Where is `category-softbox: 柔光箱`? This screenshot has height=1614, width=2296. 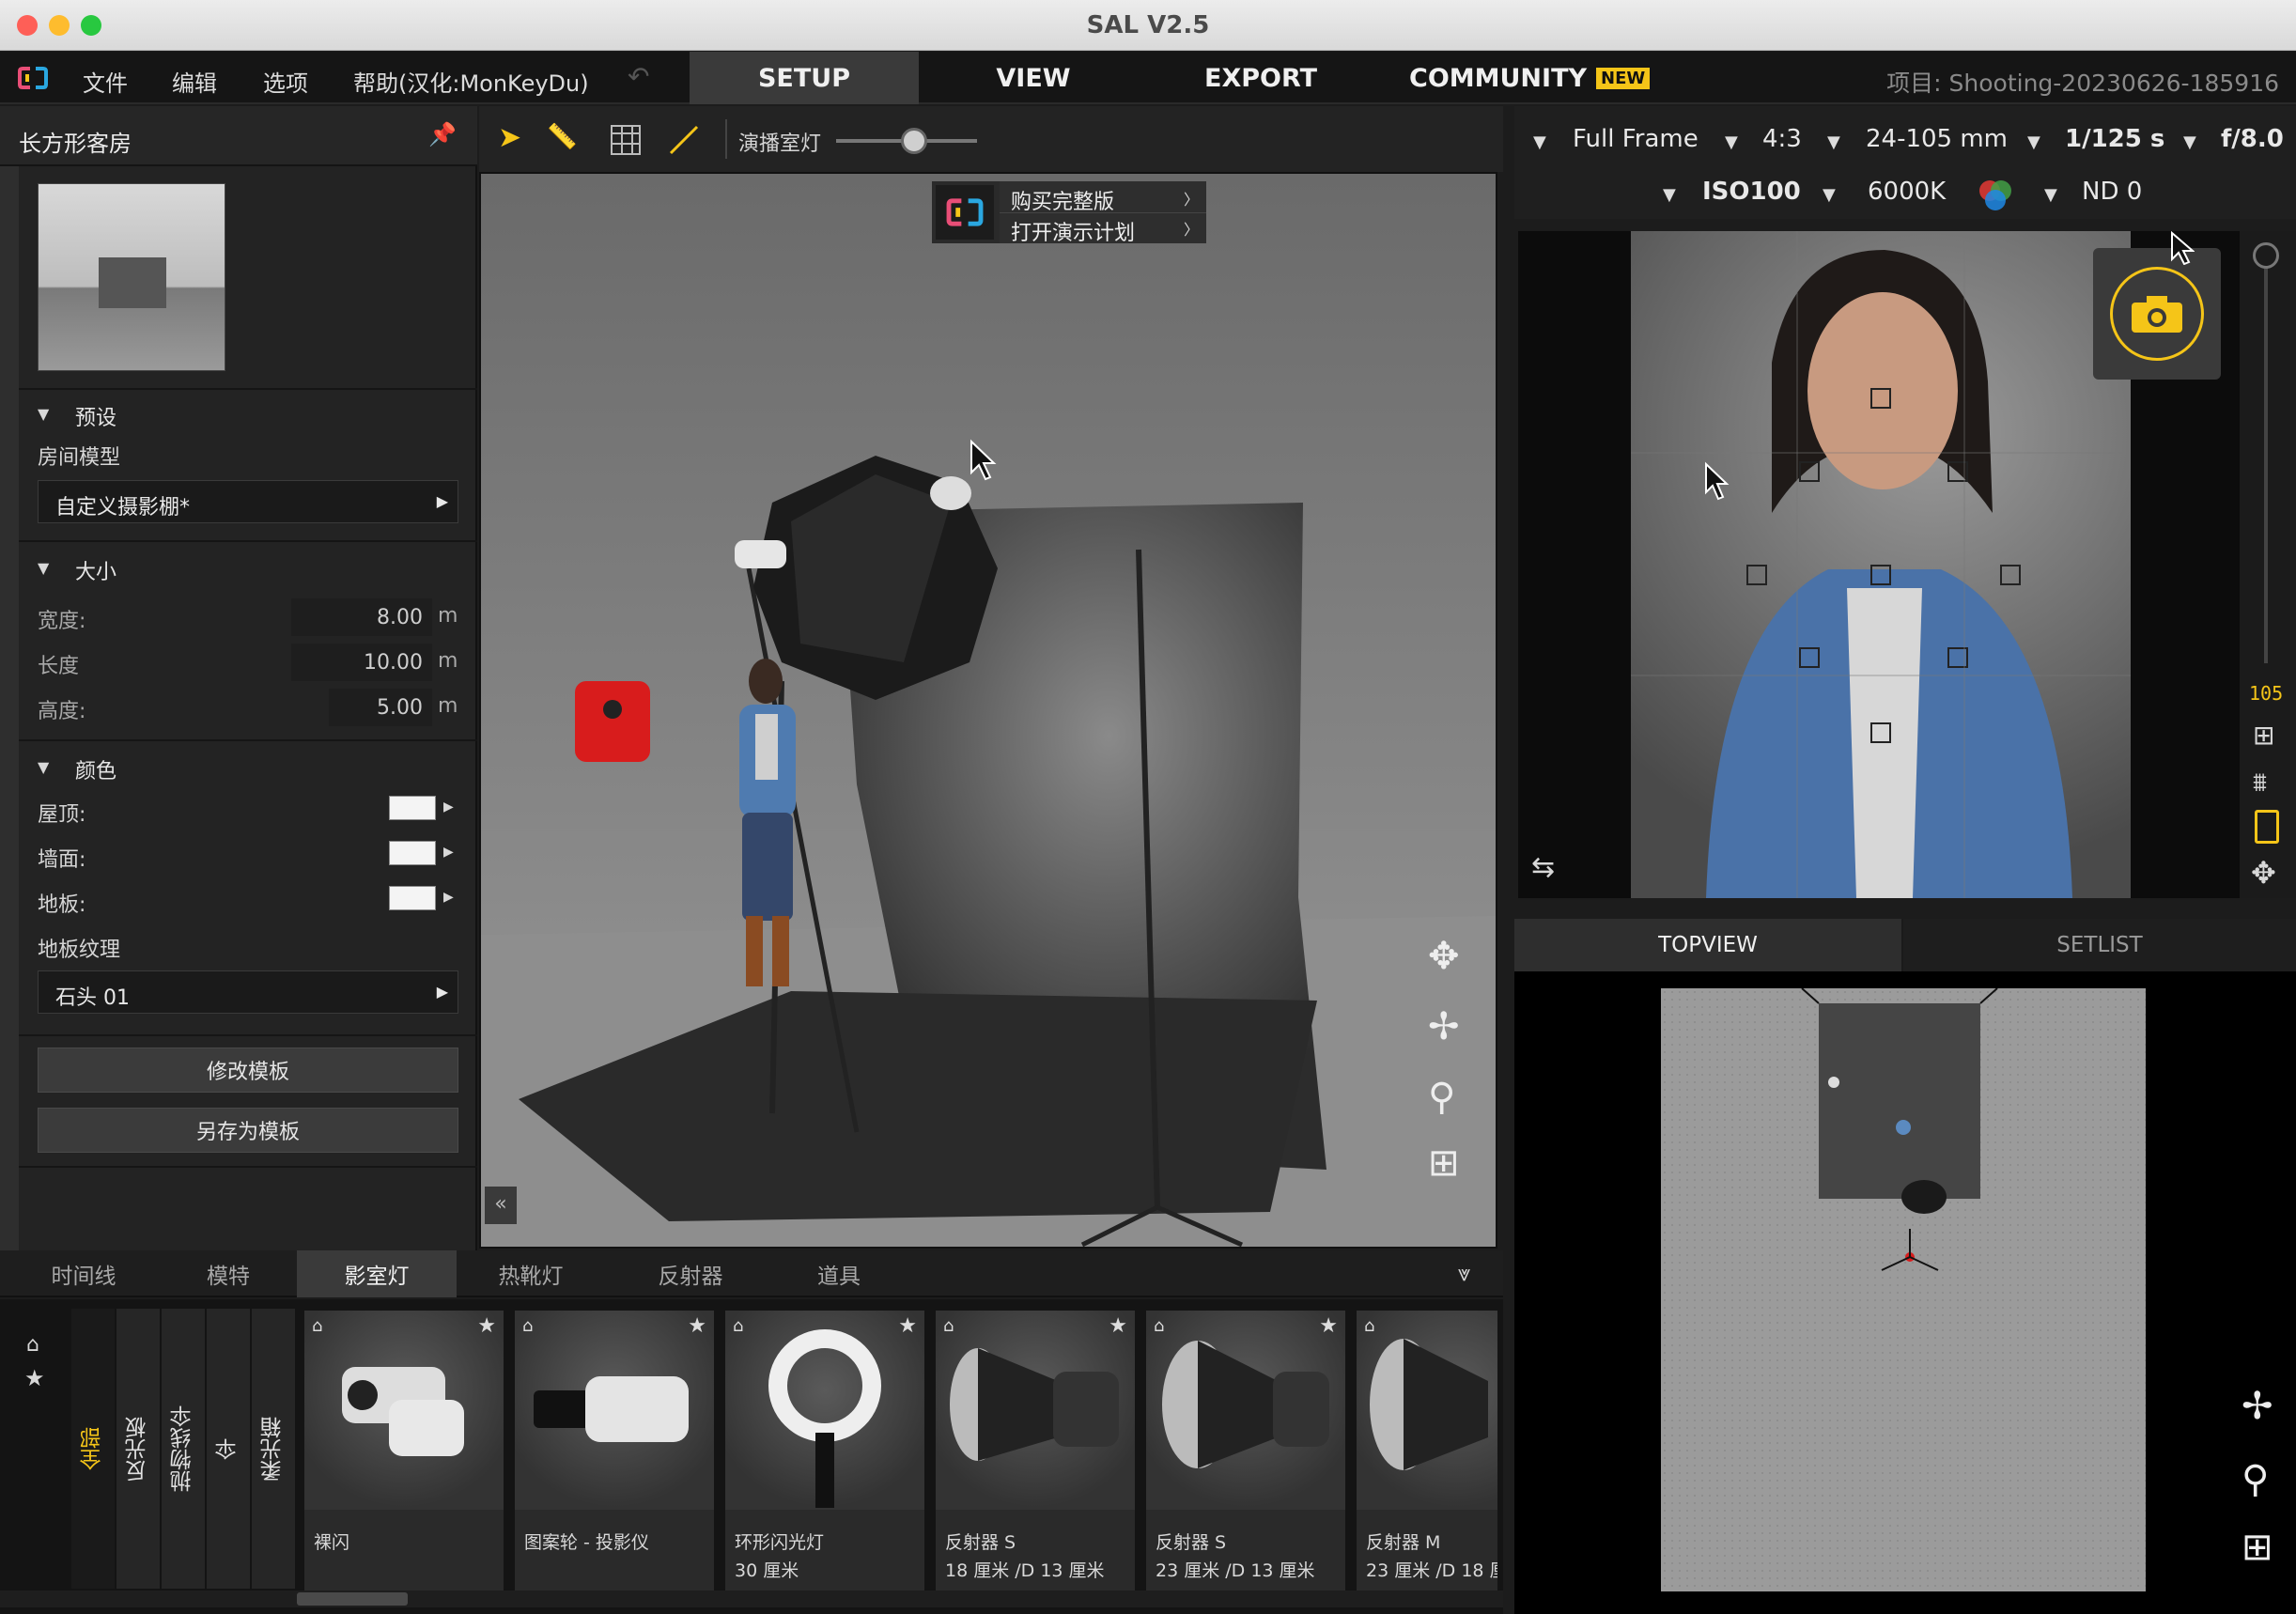
category-softbox: 柔光箱 is located at coordinates (273, 1449).